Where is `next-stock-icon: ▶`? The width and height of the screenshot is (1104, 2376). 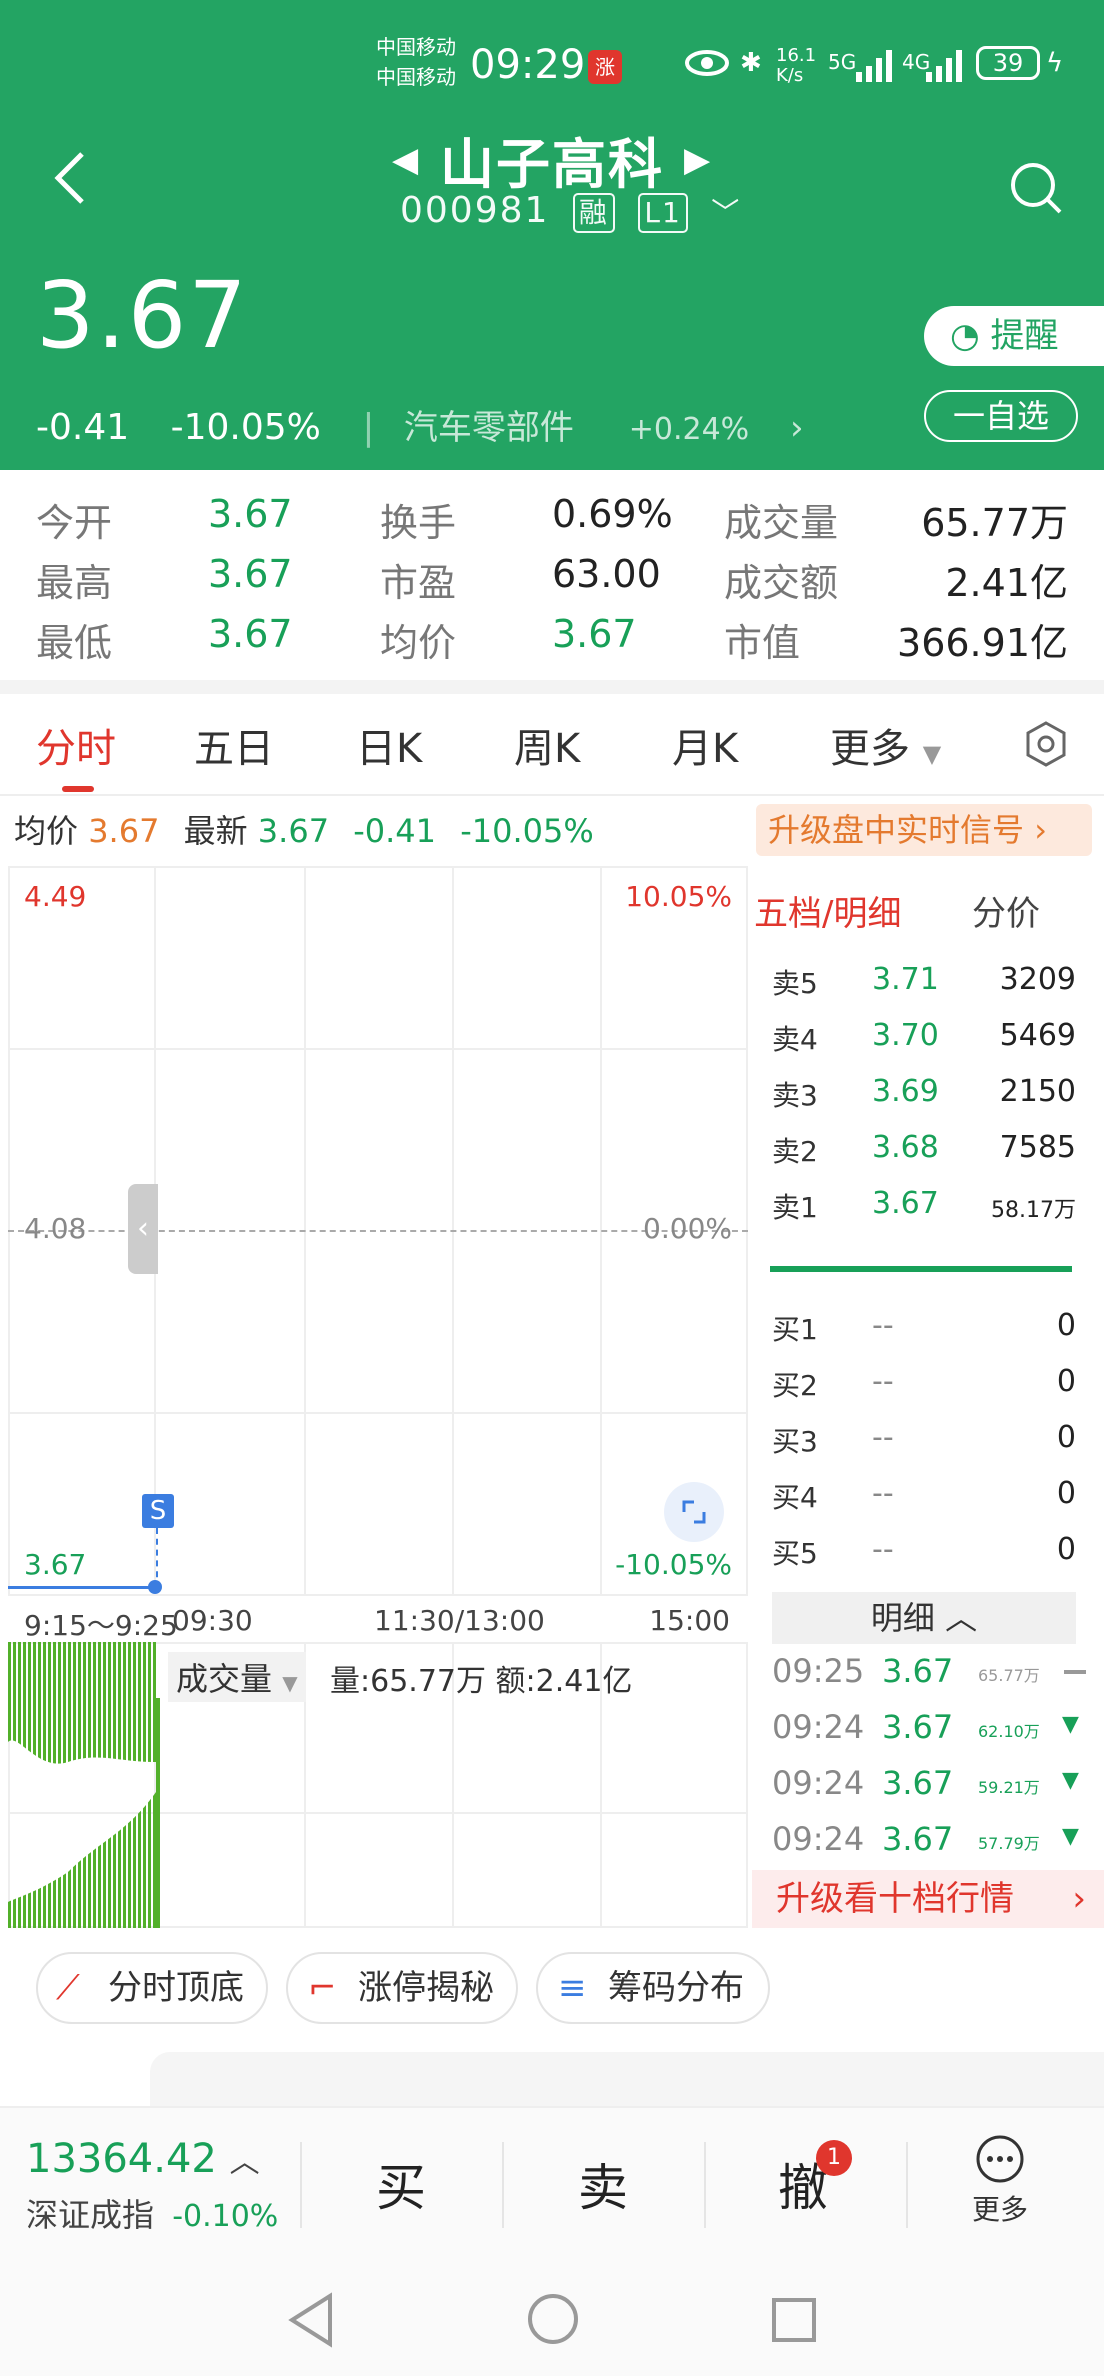 next-stock-icon: ▶ is located at coordinates (697, 160).